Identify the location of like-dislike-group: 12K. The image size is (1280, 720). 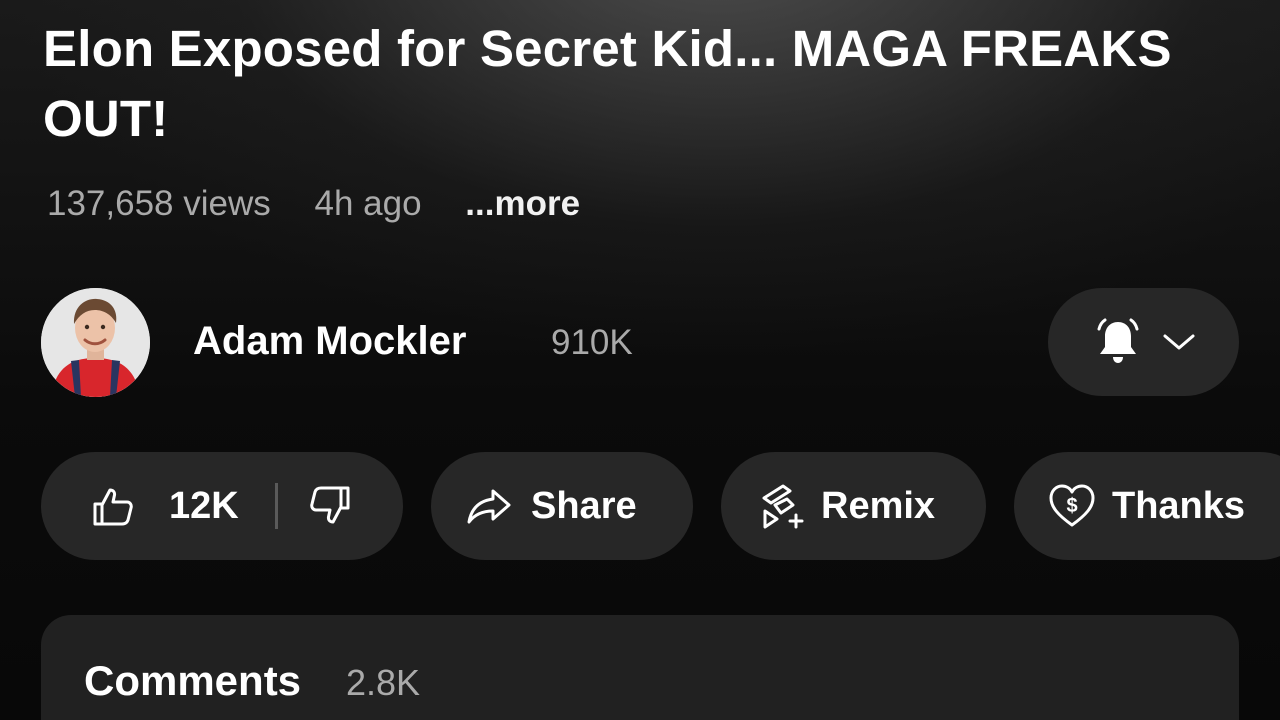
(222, 506).